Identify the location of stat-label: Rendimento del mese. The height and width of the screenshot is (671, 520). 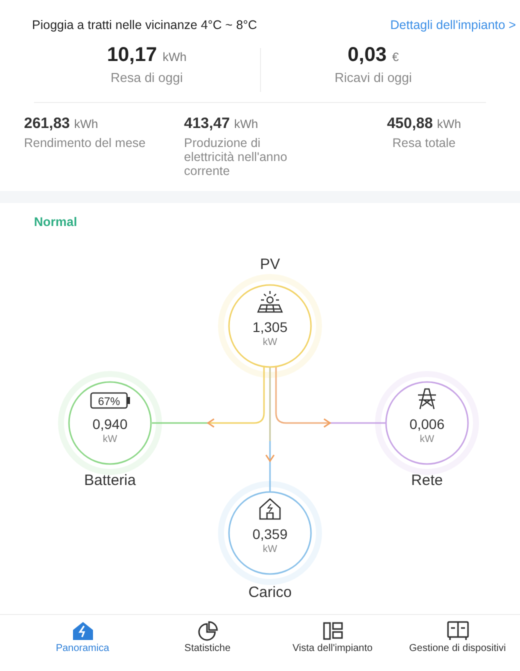
(85, 143).